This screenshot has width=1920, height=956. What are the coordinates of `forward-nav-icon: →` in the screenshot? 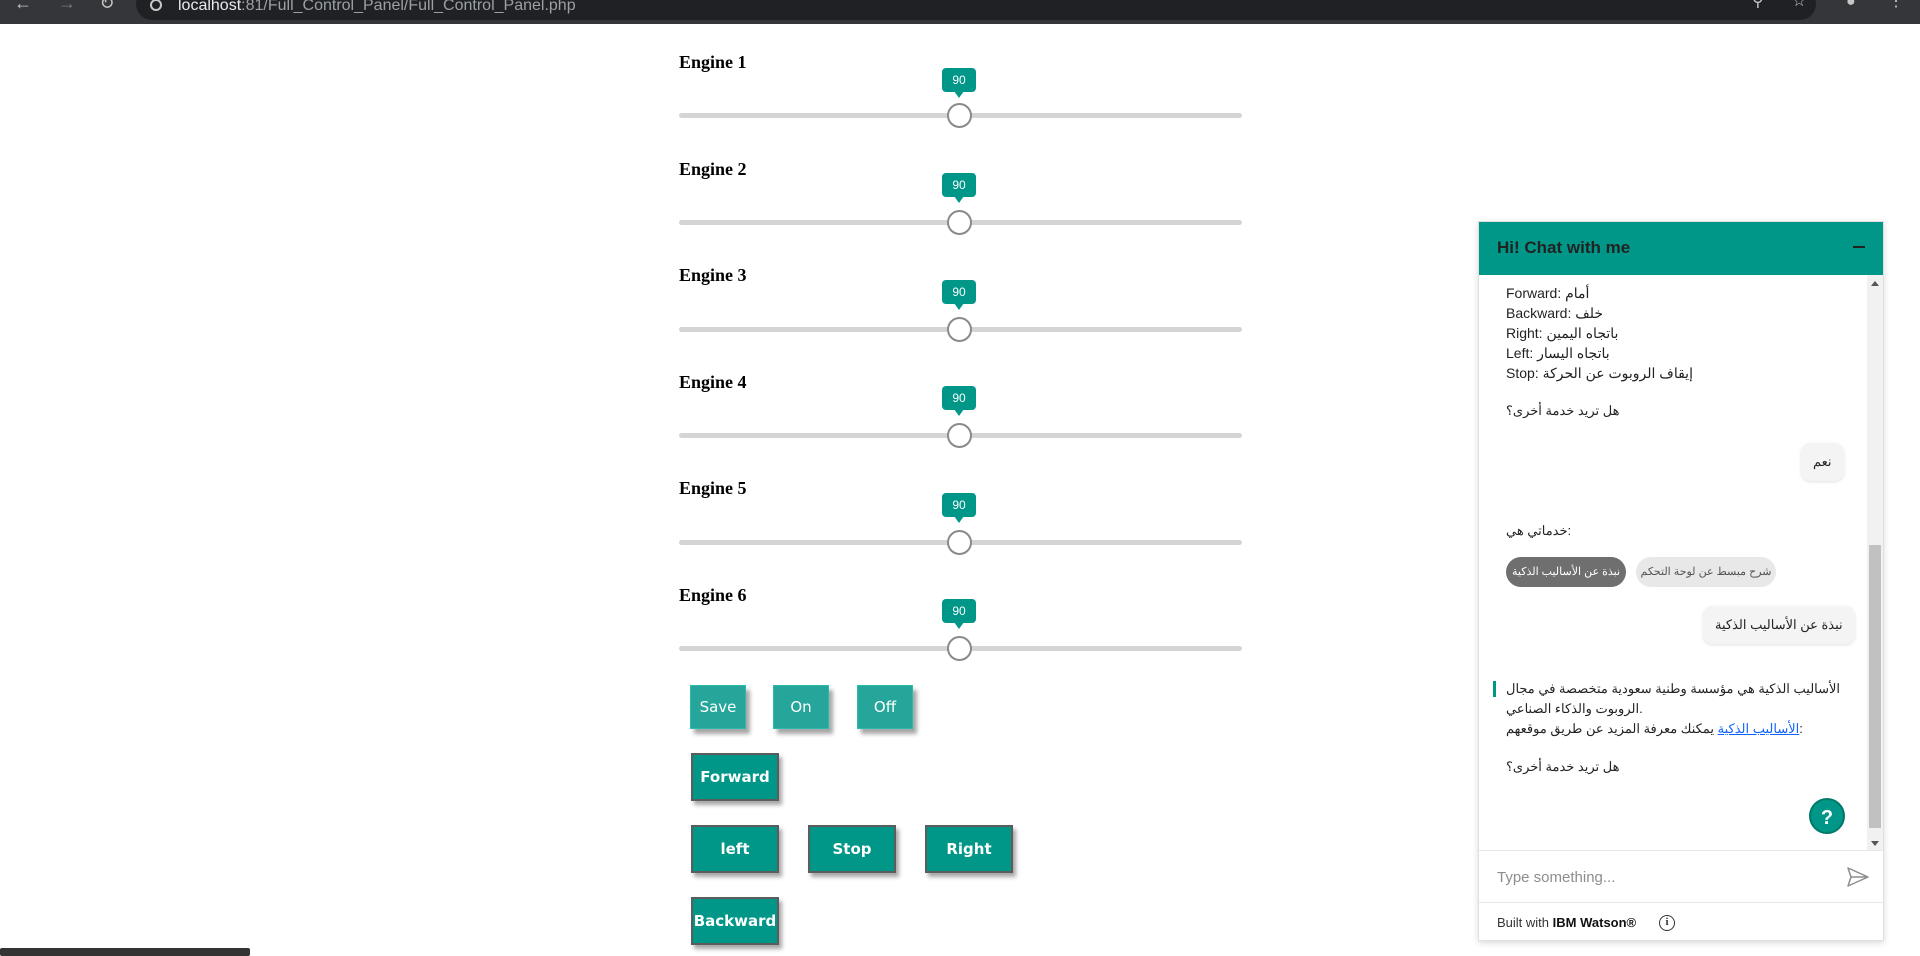 It's located at (67, 10).